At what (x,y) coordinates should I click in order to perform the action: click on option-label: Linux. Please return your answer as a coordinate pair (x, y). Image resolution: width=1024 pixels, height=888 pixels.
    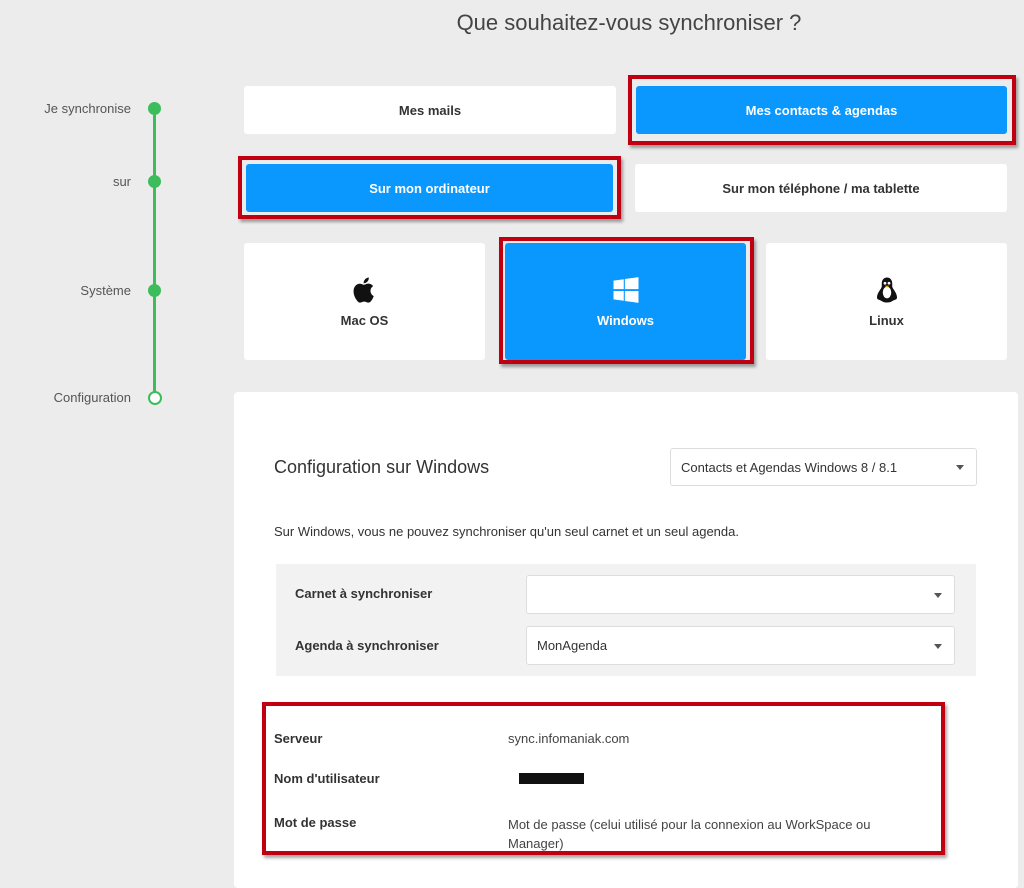
    Looking at the image, I should click on (886, 320).